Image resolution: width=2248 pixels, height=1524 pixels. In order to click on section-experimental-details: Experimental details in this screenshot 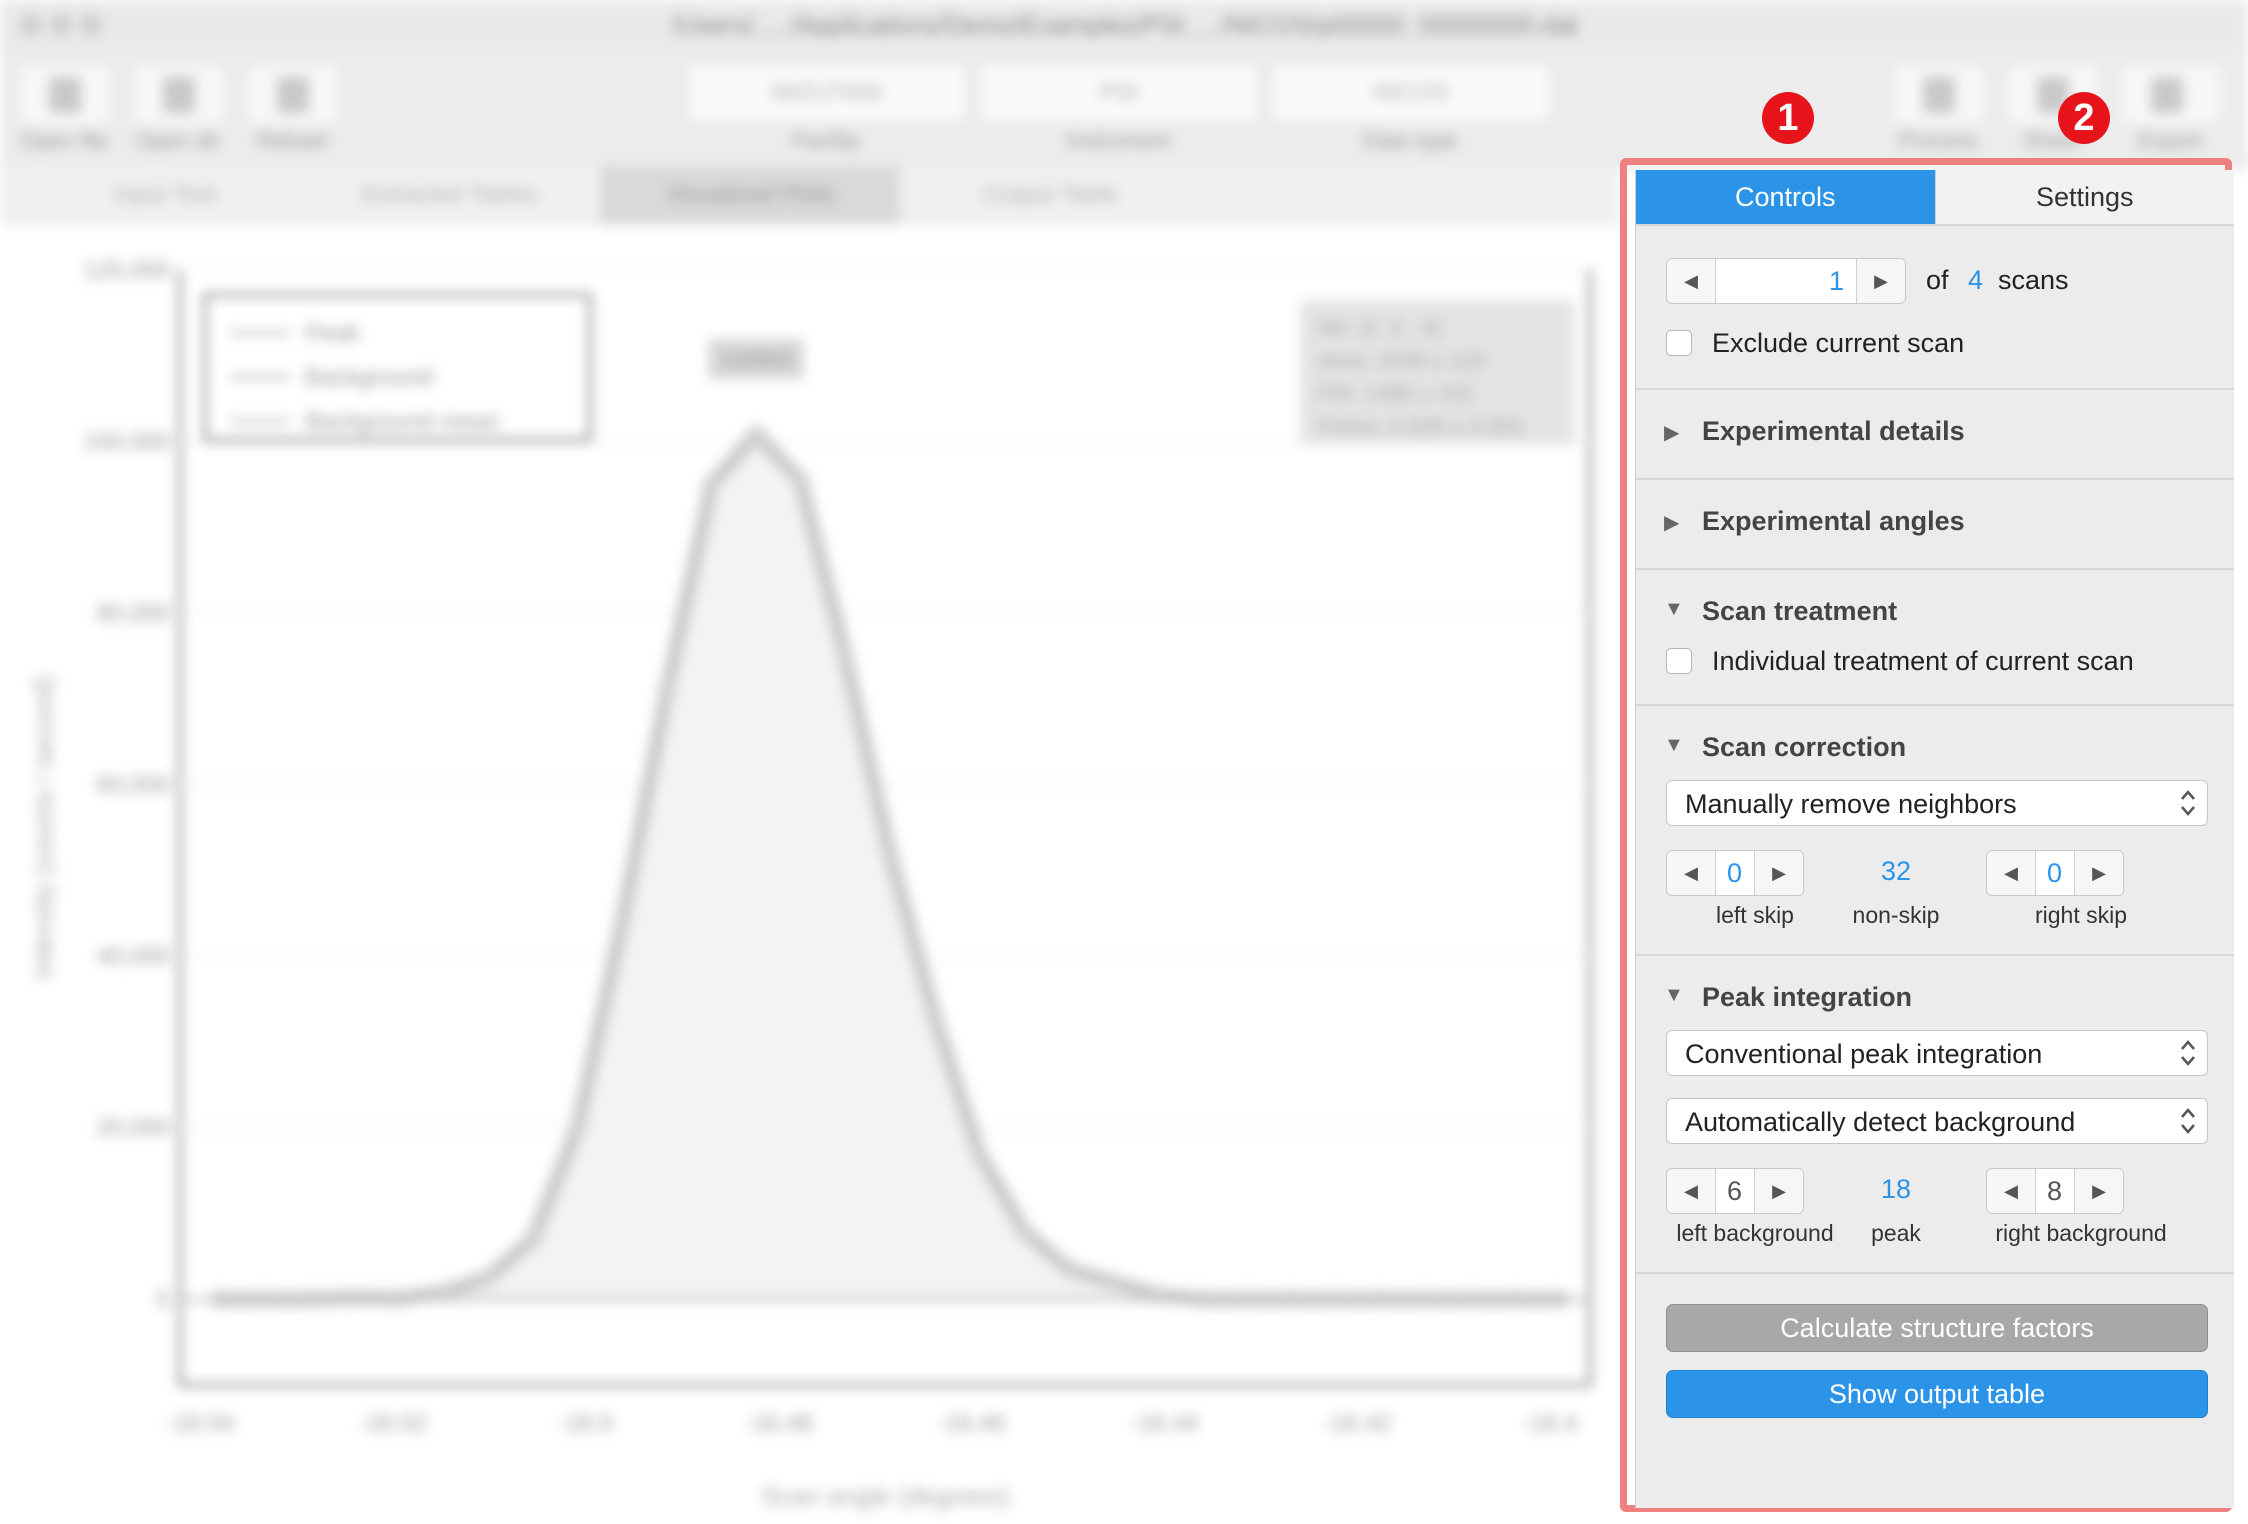, I will do `click(1833, 431)`.